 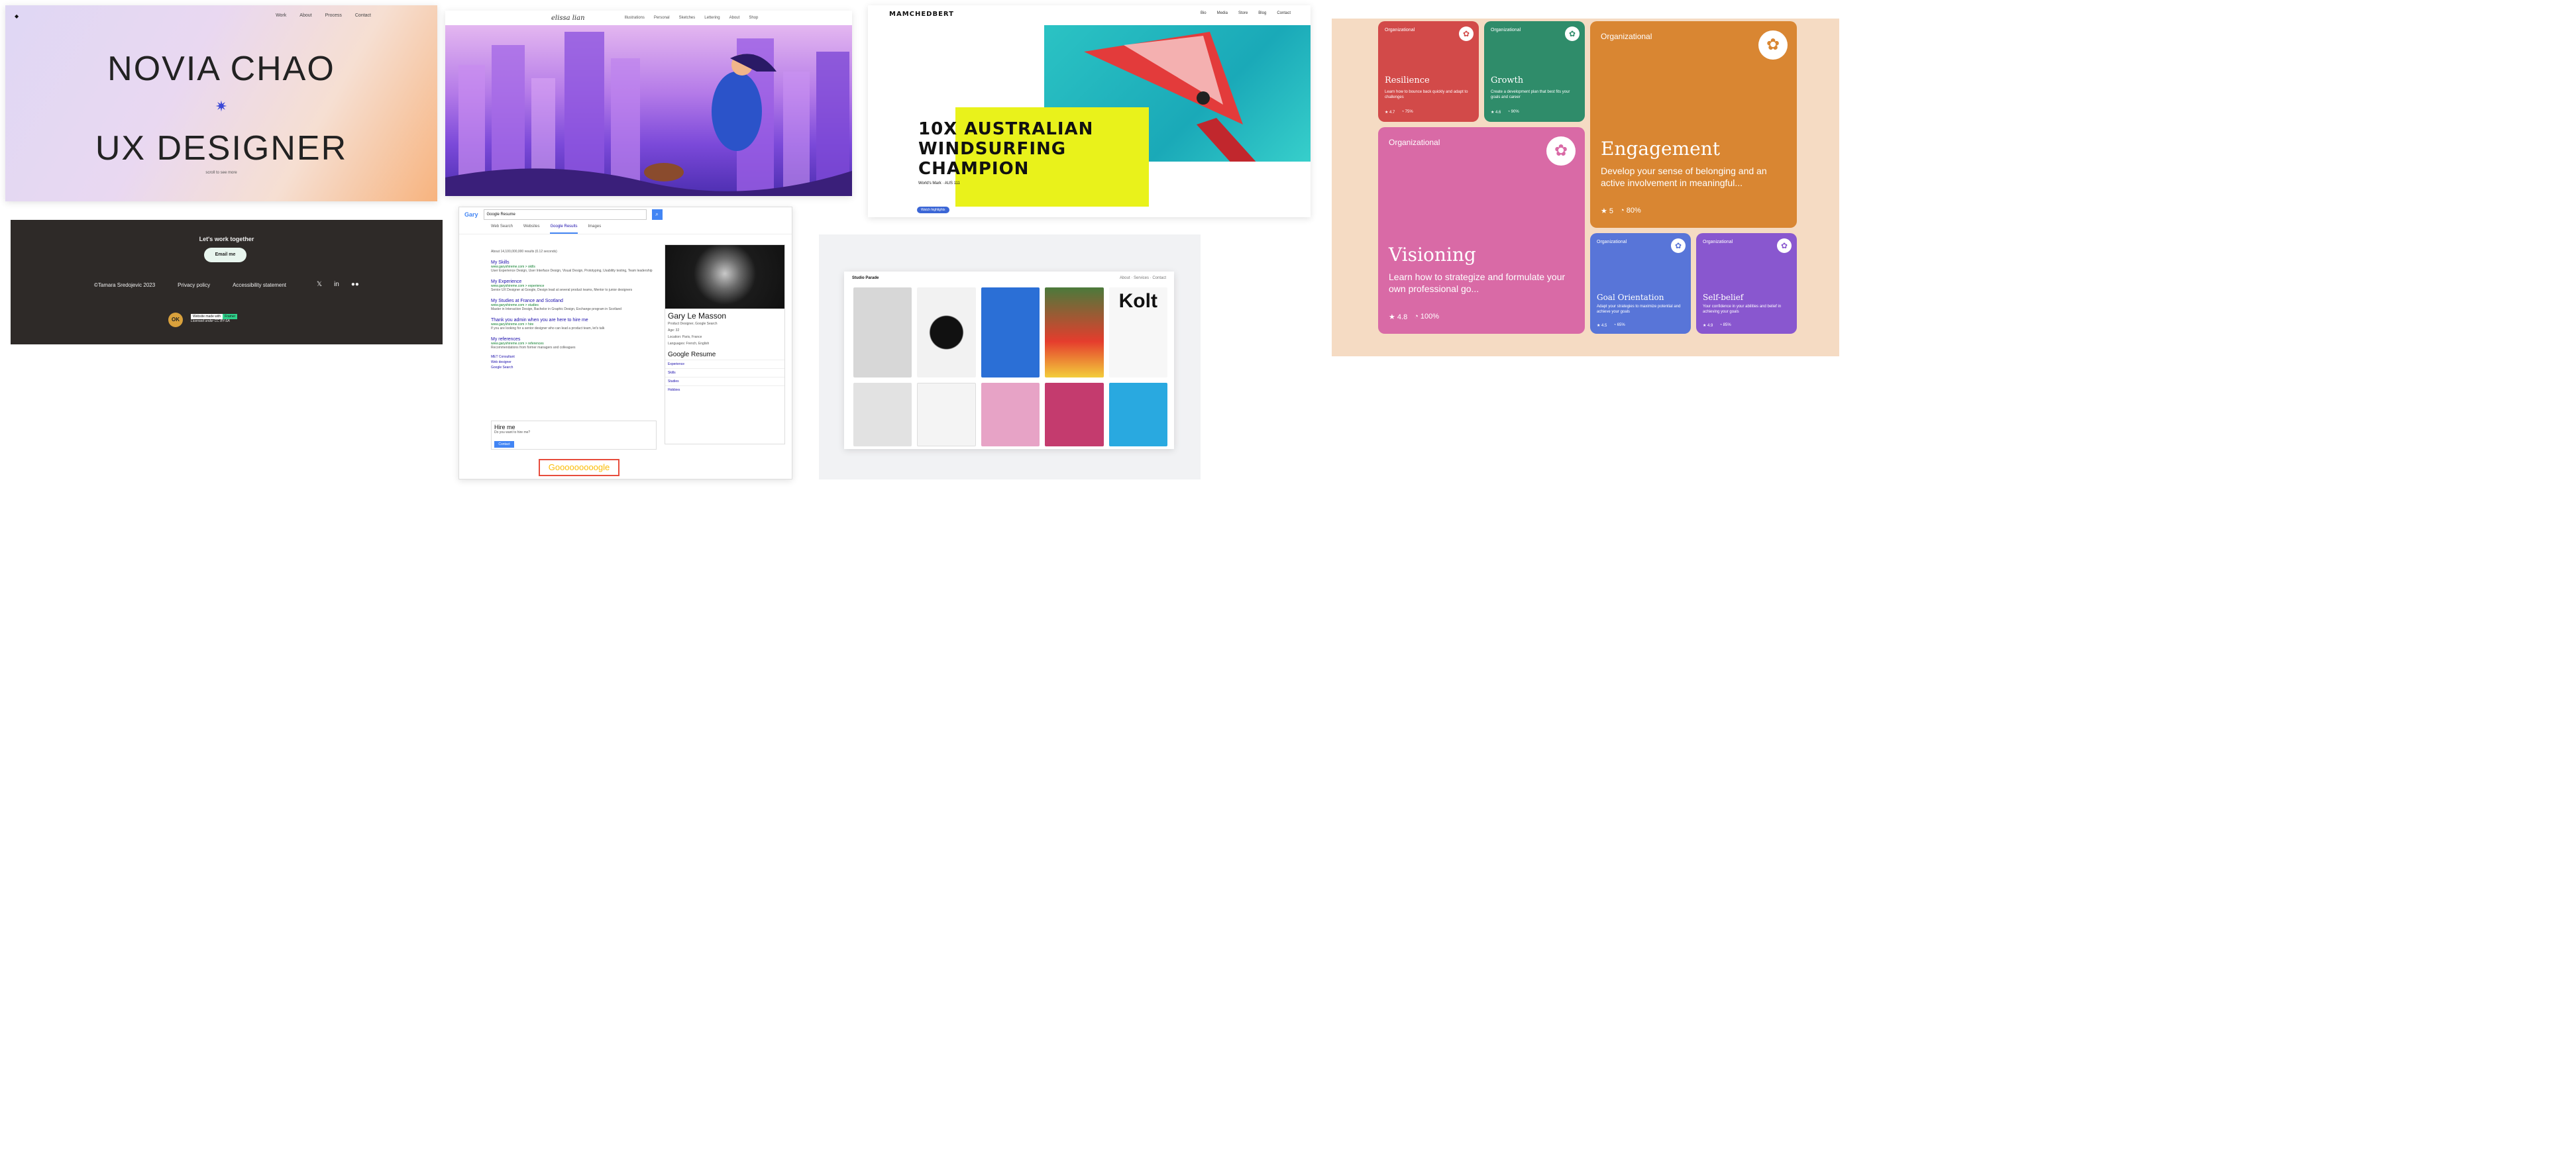 I want to click on progress-text: ◔ 80%, so click(x=1630, y=211).